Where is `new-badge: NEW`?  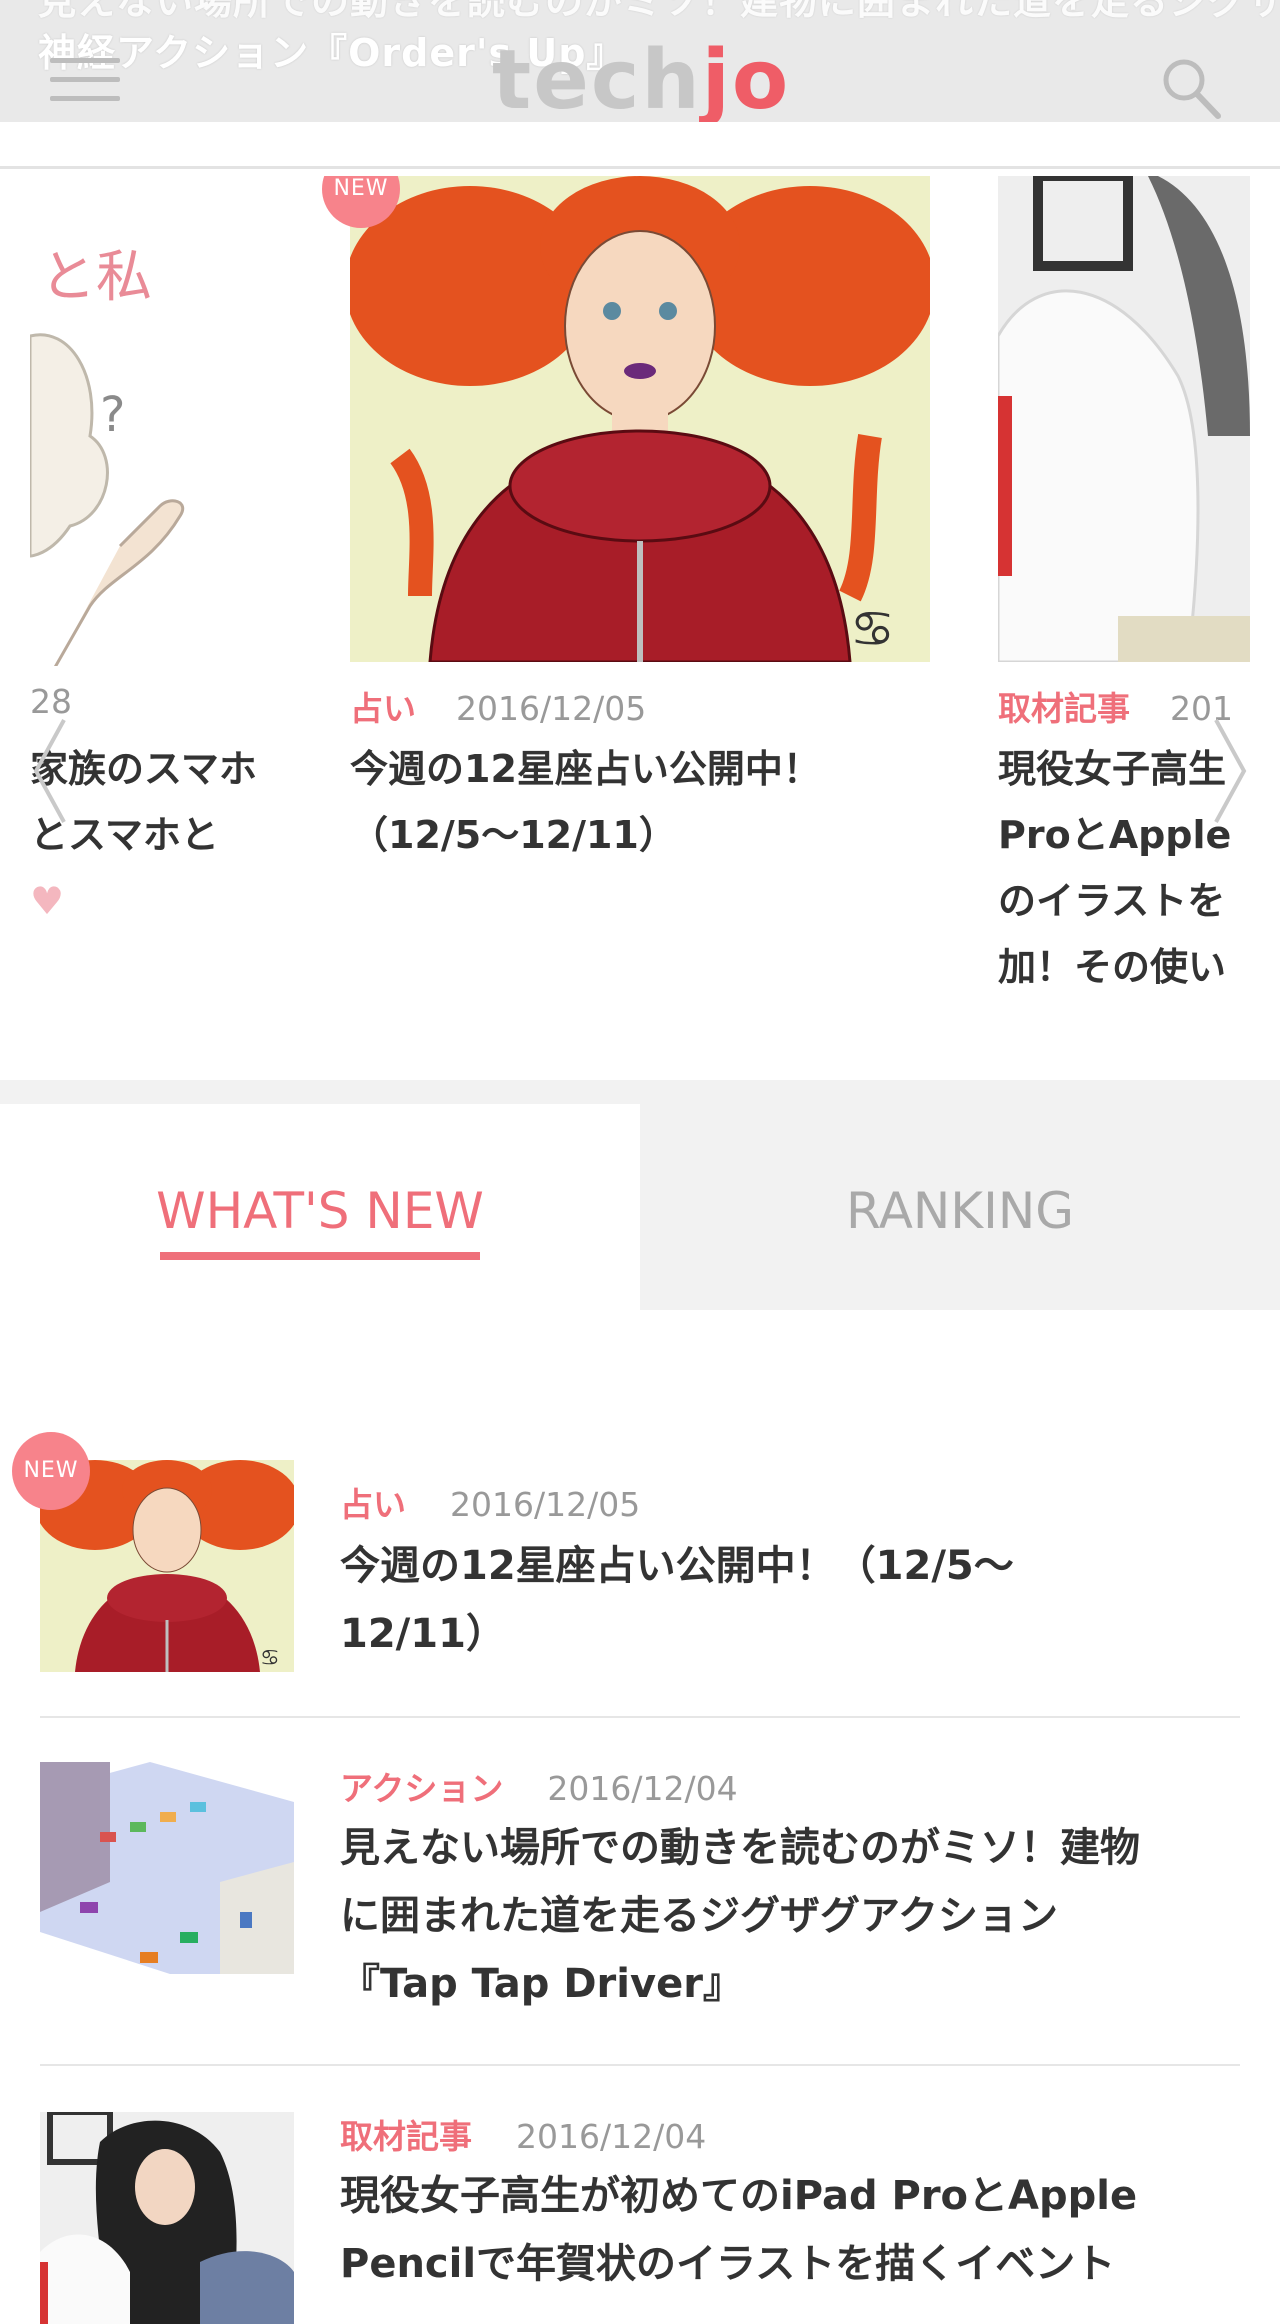
new-badge: NEW is located at coordinates (51, 1471).